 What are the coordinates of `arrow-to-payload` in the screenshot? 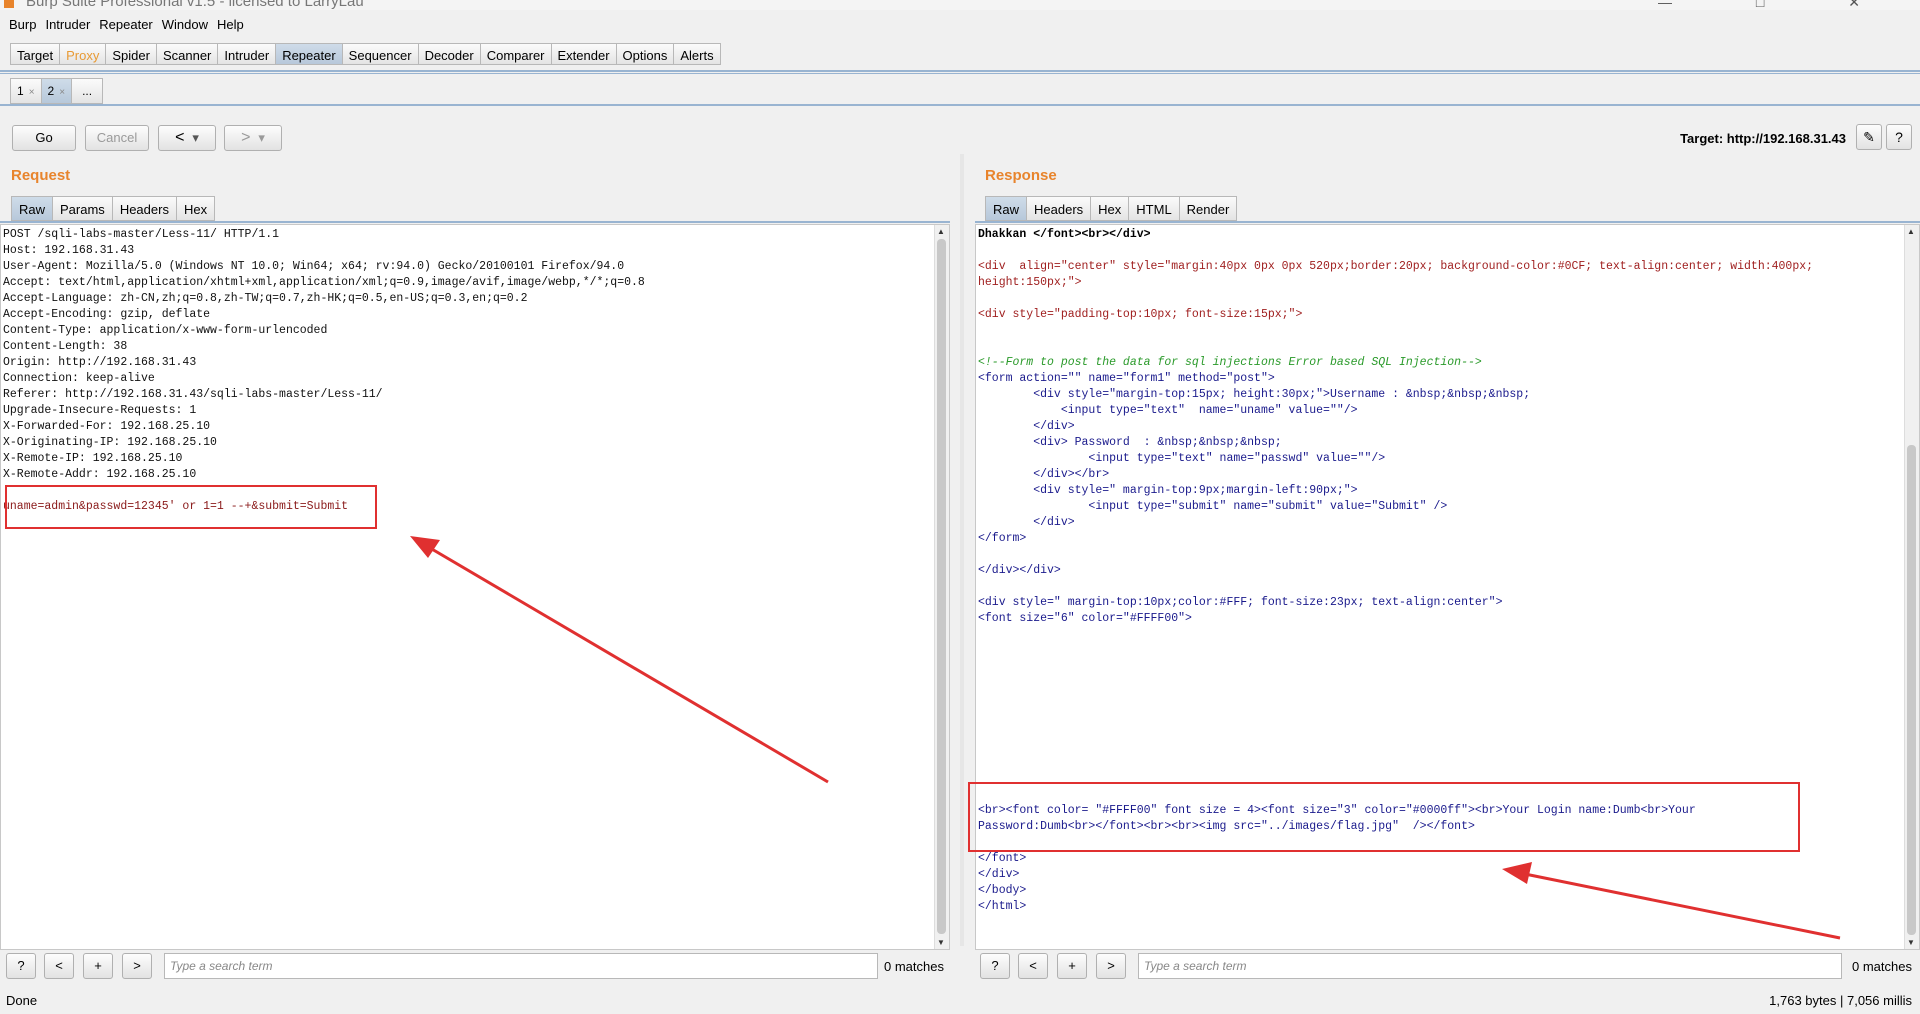 It's located at (626, 663).